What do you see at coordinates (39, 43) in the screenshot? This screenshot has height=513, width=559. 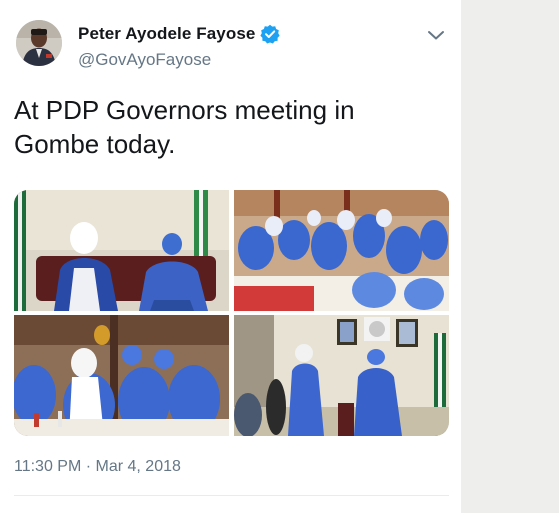 I see `author-avatar` at bounding box center [39, 43].